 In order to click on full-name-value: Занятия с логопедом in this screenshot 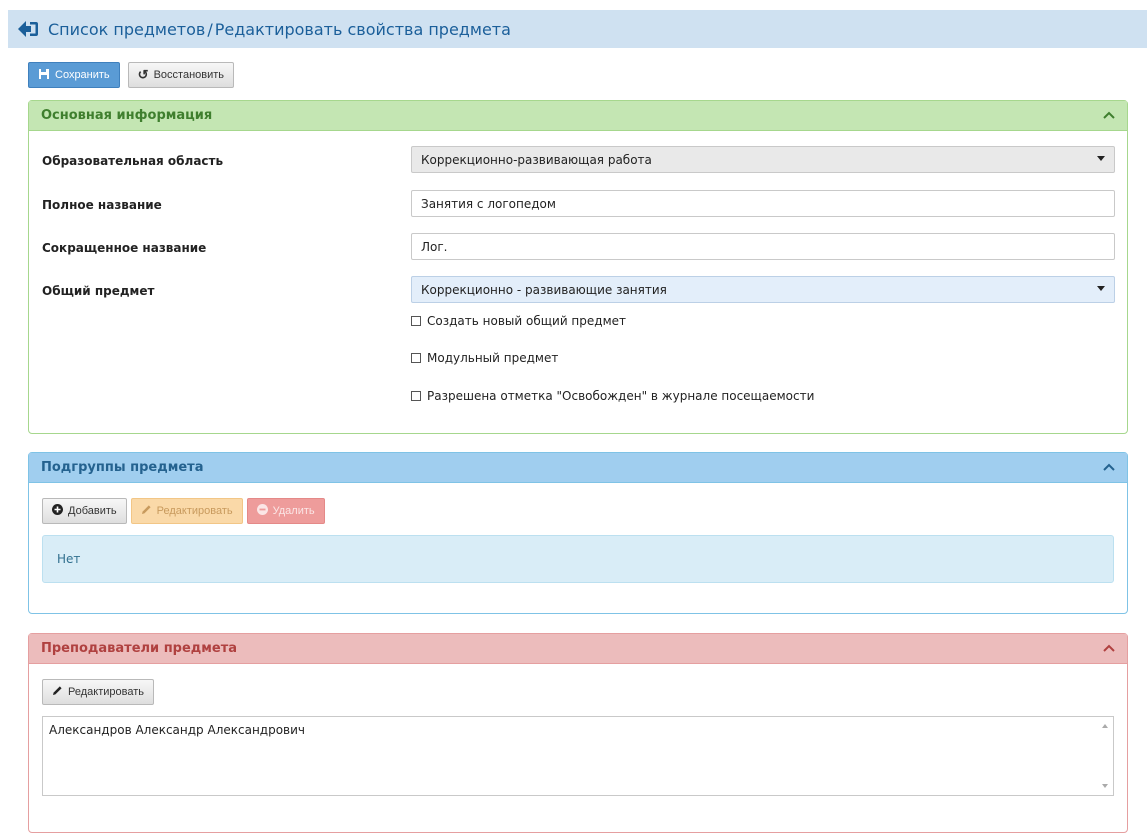, I will do `click(488, 203)`.